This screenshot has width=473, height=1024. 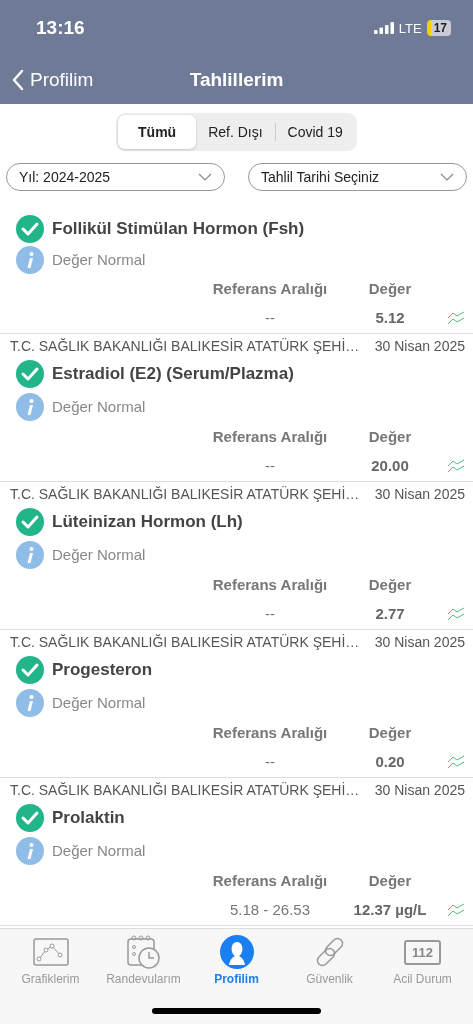 I want to click on tab-bar-item: 112 Acil Durum, so click(x=422, y=976).